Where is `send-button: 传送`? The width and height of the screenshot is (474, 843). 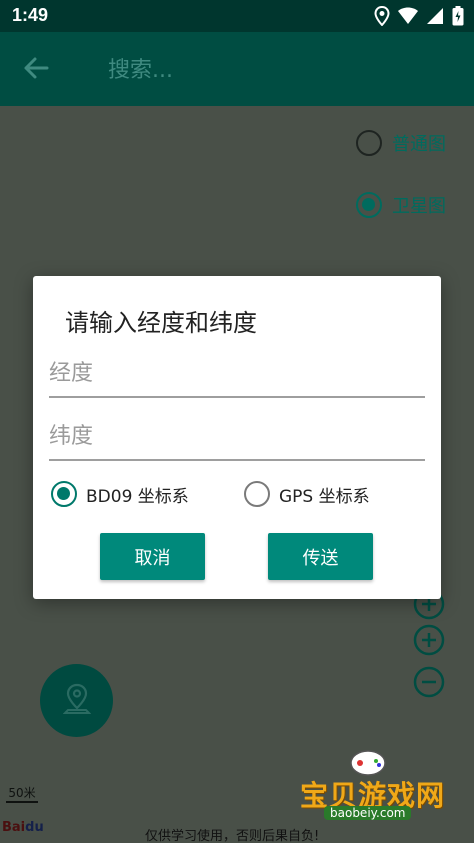
send-button: 传送 is located at coordinates (320, 556).